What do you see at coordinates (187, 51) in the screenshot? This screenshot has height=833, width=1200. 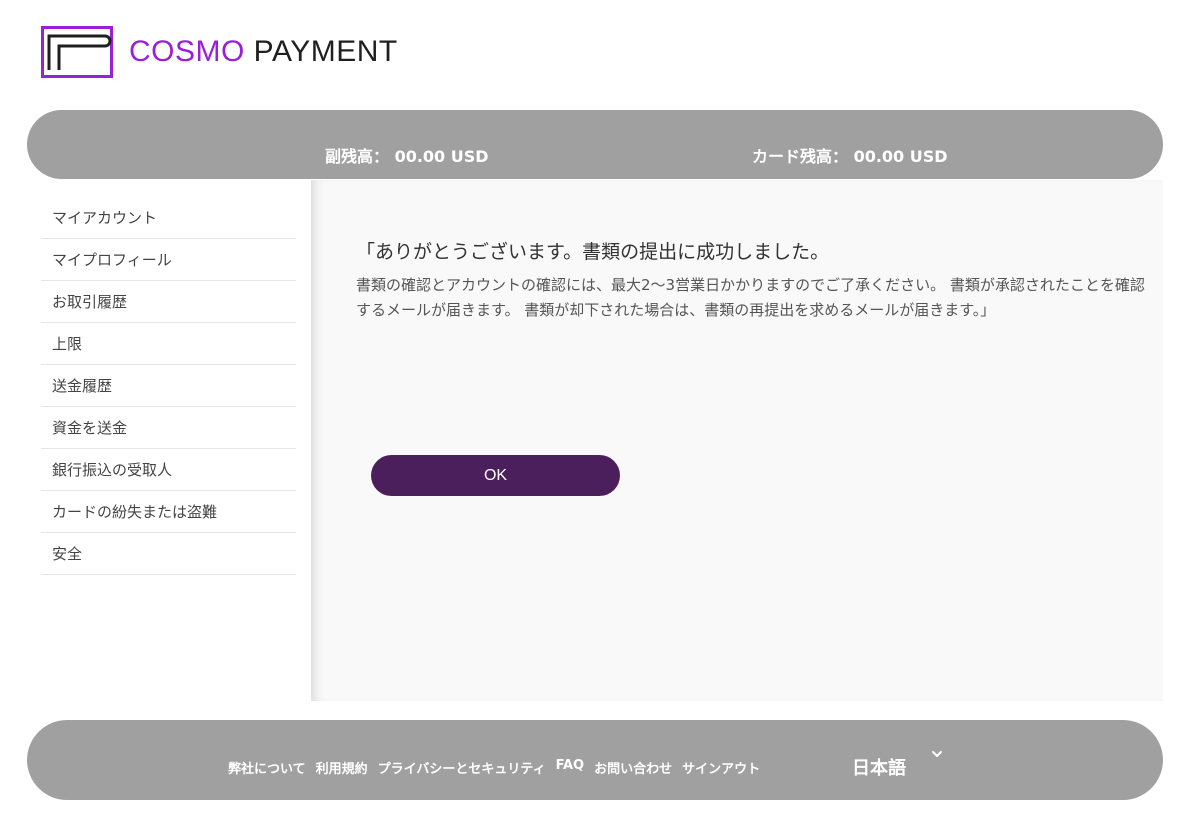 I see `brand-name-primary: COSMO` at bounding box center [187, 51].